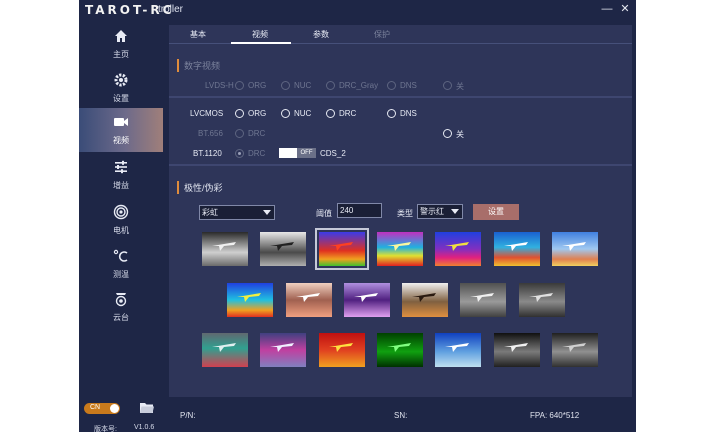 The image size is (715, 434). I want to click on lvcmos-dns-radio, so click(391, 113).